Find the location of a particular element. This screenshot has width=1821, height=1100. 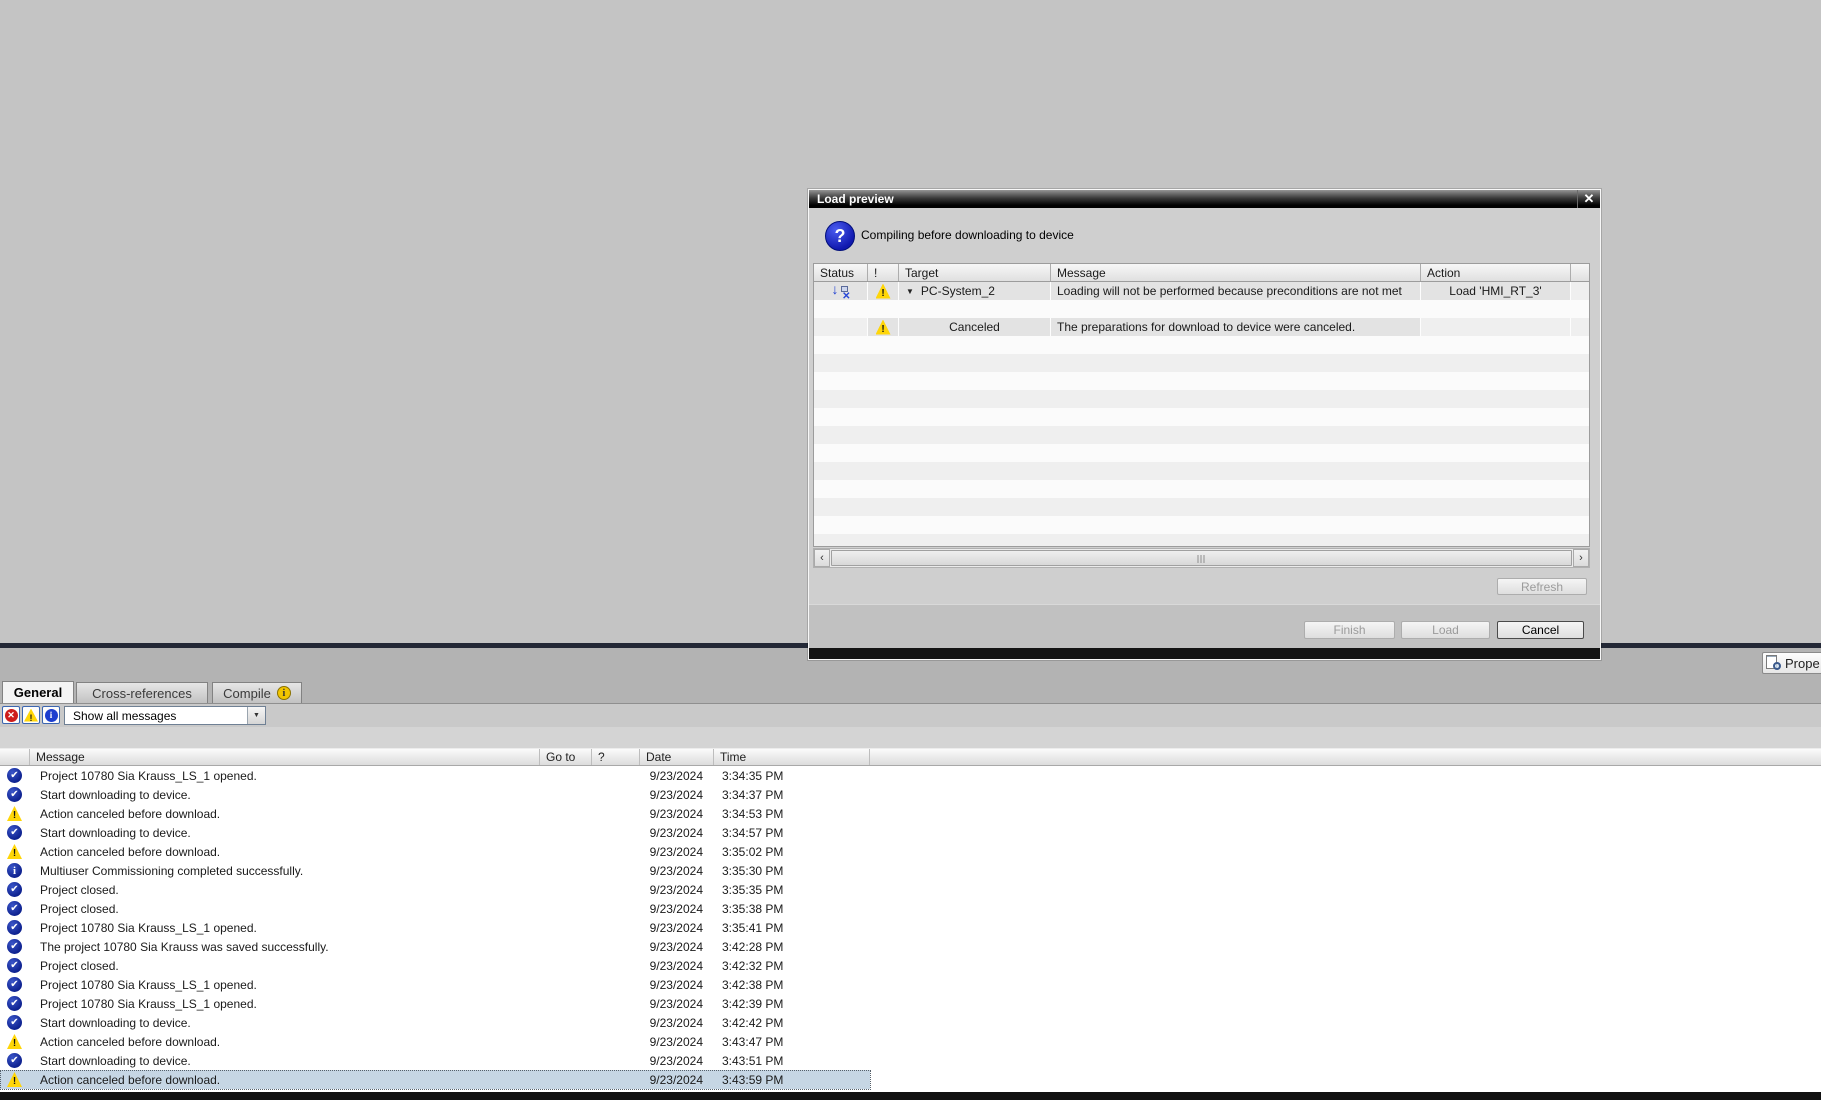

dialog-titlebar: Load preview is located at coordinates (1204, 199).